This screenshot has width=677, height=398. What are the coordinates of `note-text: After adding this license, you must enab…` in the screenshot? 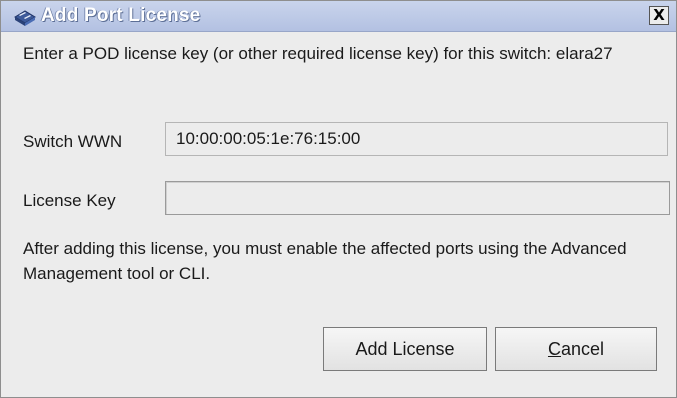 It's located at (325, 261).